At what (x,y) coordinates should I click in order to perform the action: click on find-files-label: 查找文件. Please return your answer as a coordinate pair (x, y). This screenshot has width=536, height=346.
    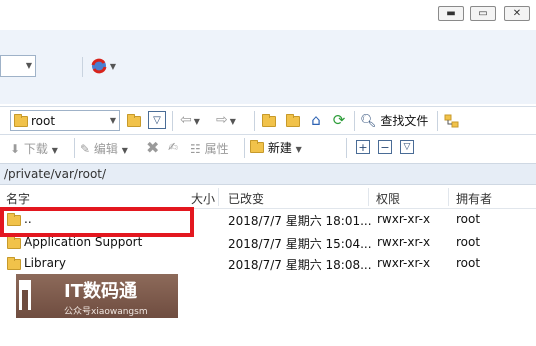
    Looking at the image, I should click on (404, 121).